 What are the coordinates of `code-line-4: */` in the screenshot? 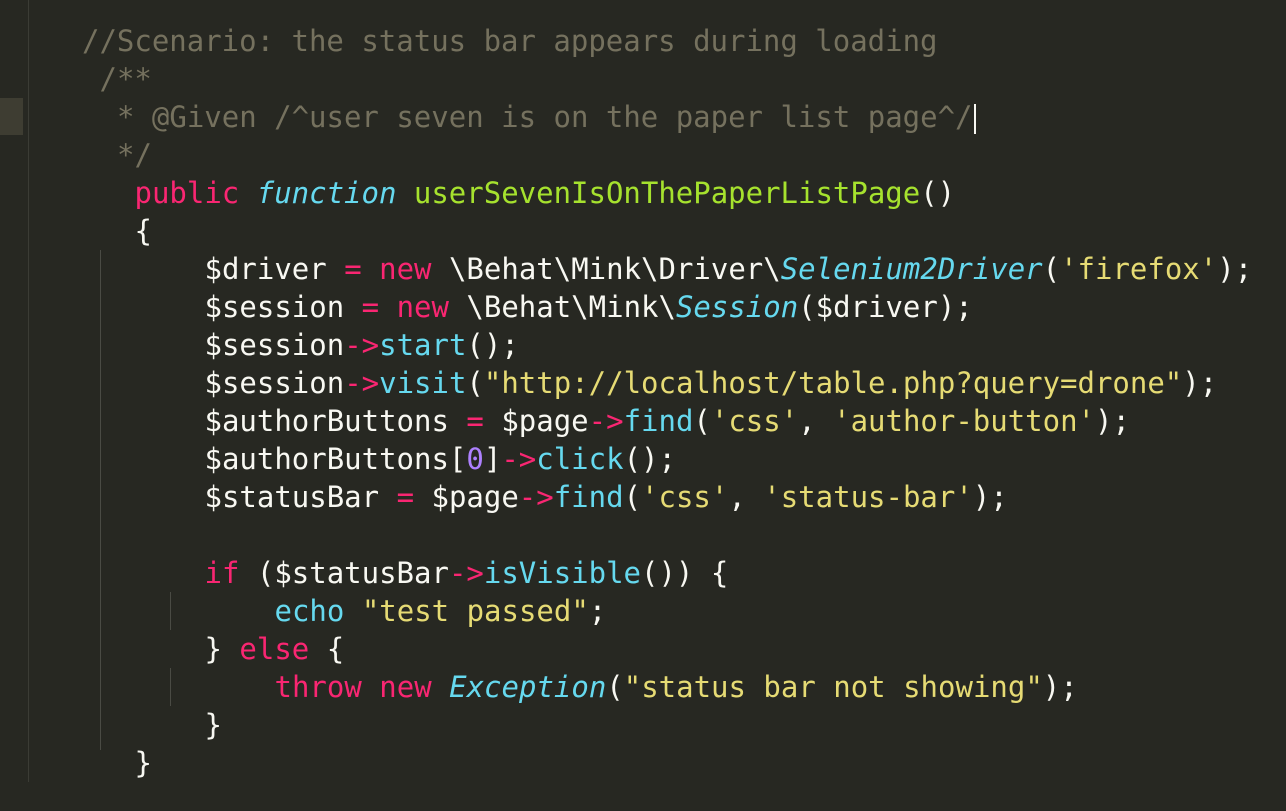 It's located at (134, 155).